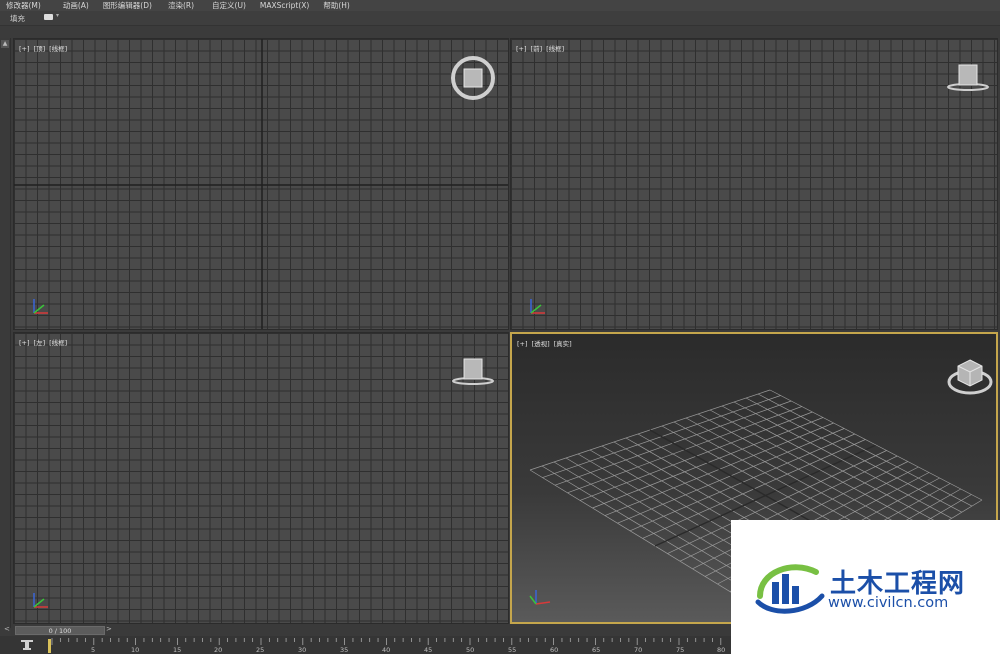  What do you see at coordinates (126, 5) in the screenshot?
I see `menu-graph-editors: 图形编辑器(D)` at bounding box center [126, 5].